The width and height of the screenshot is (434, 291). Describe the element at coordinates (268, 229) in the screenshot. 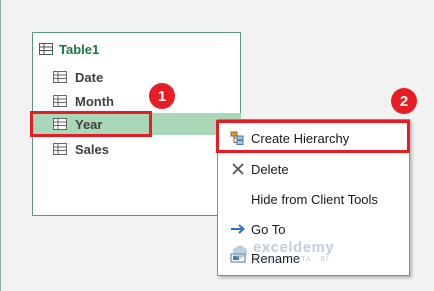

I see `menu-item-label: Go To` at that location.